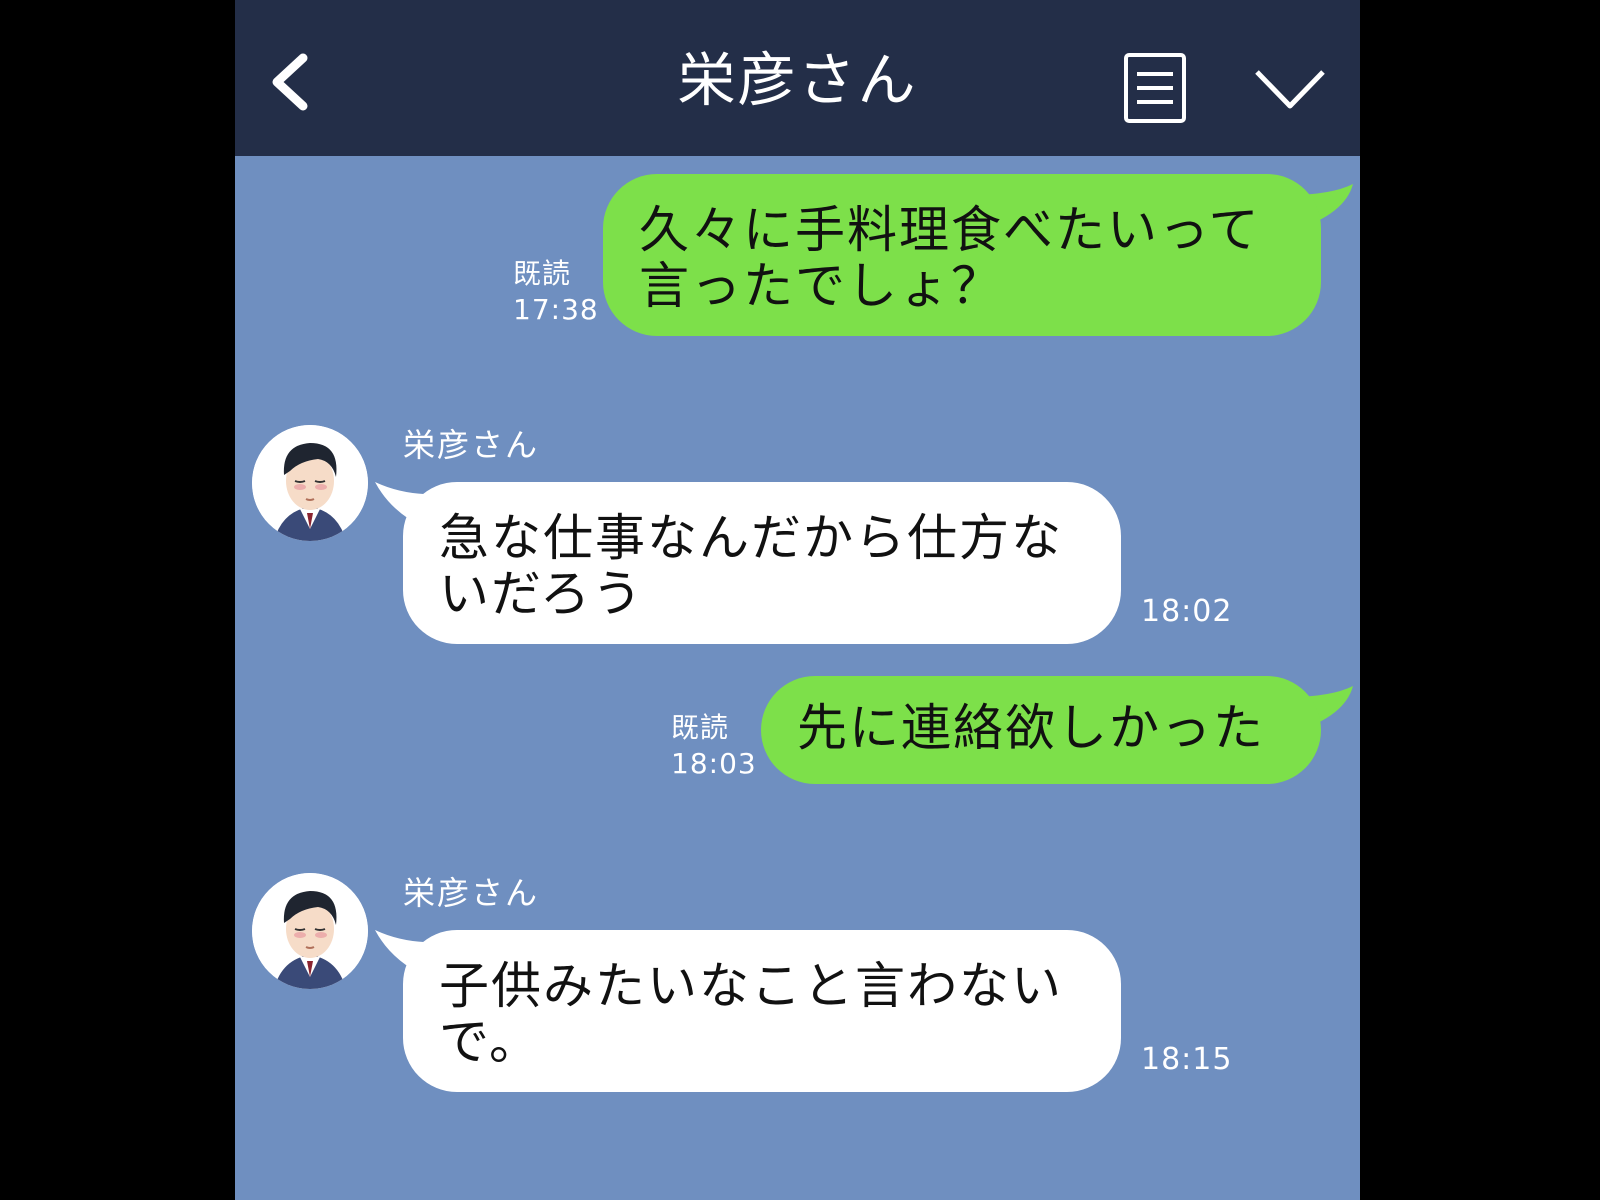  I want to click on read-meta: 既読 17:38, so click(556, 292).